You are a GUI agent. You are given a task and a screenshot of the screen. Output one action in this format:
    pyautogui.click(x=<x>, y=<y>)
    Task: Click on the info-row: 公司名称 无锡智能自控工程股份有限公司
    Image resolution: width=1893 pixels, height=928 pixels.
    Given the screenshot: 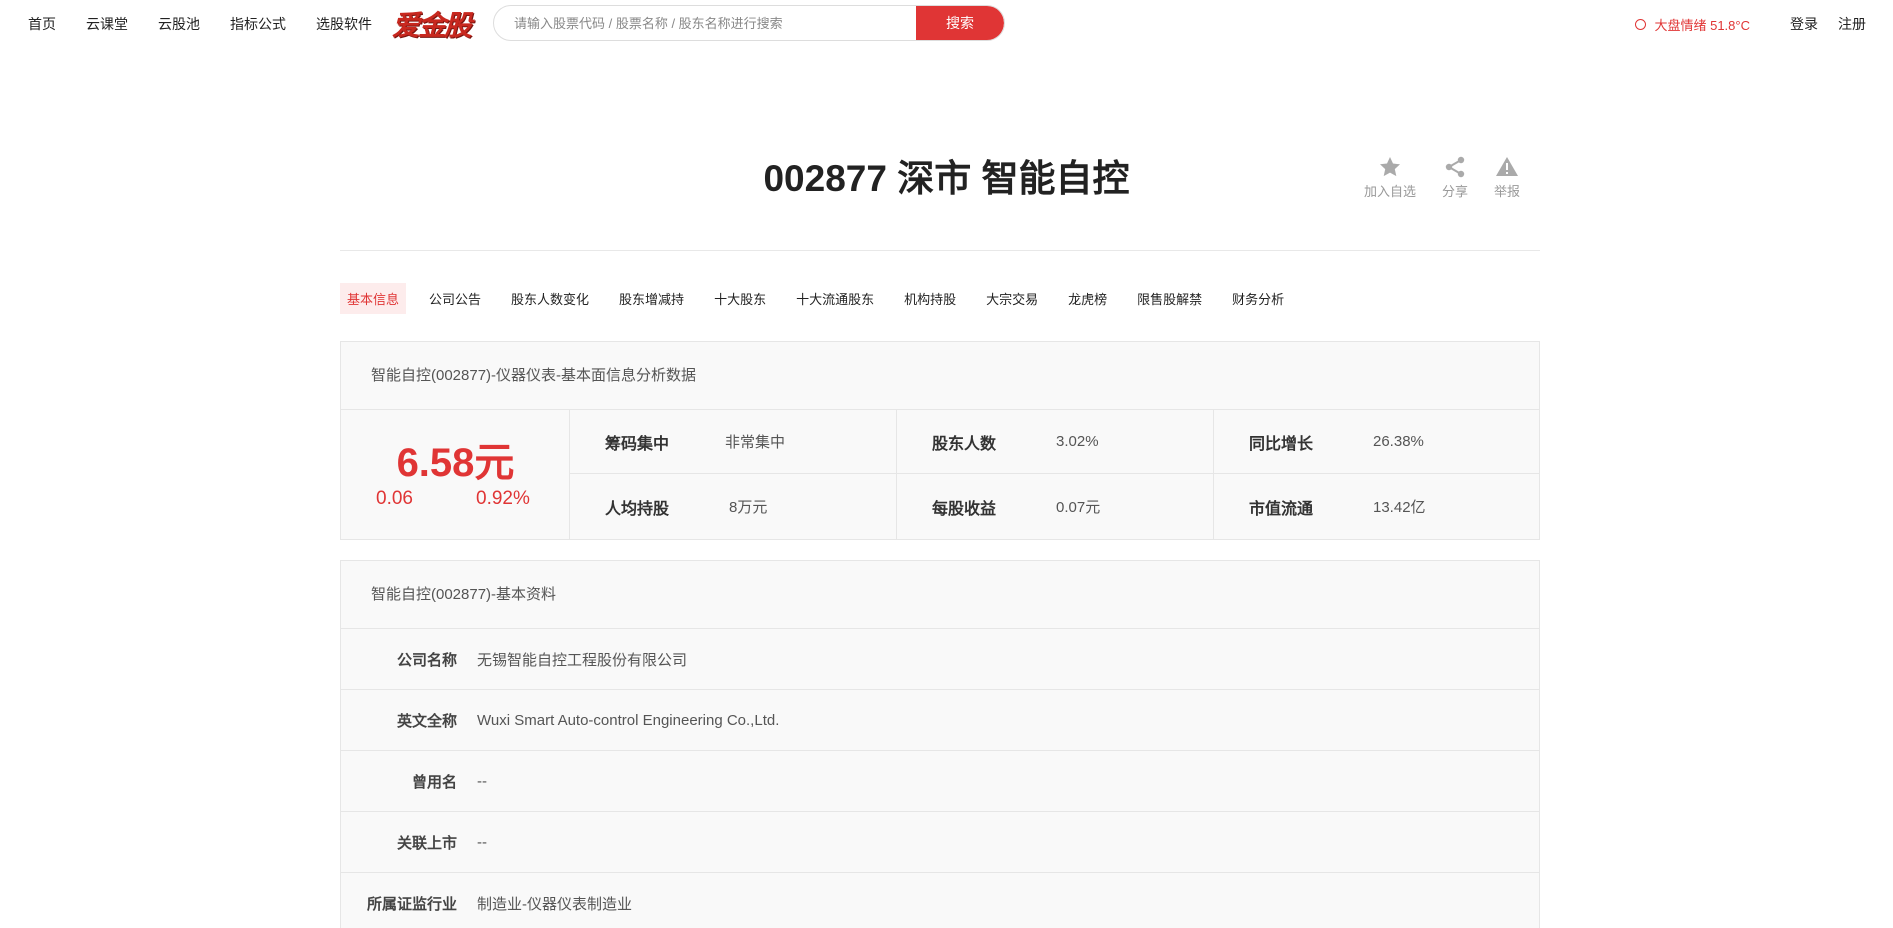 What is the action you would take?
    pyautogui.click(x=940, y=659)
    